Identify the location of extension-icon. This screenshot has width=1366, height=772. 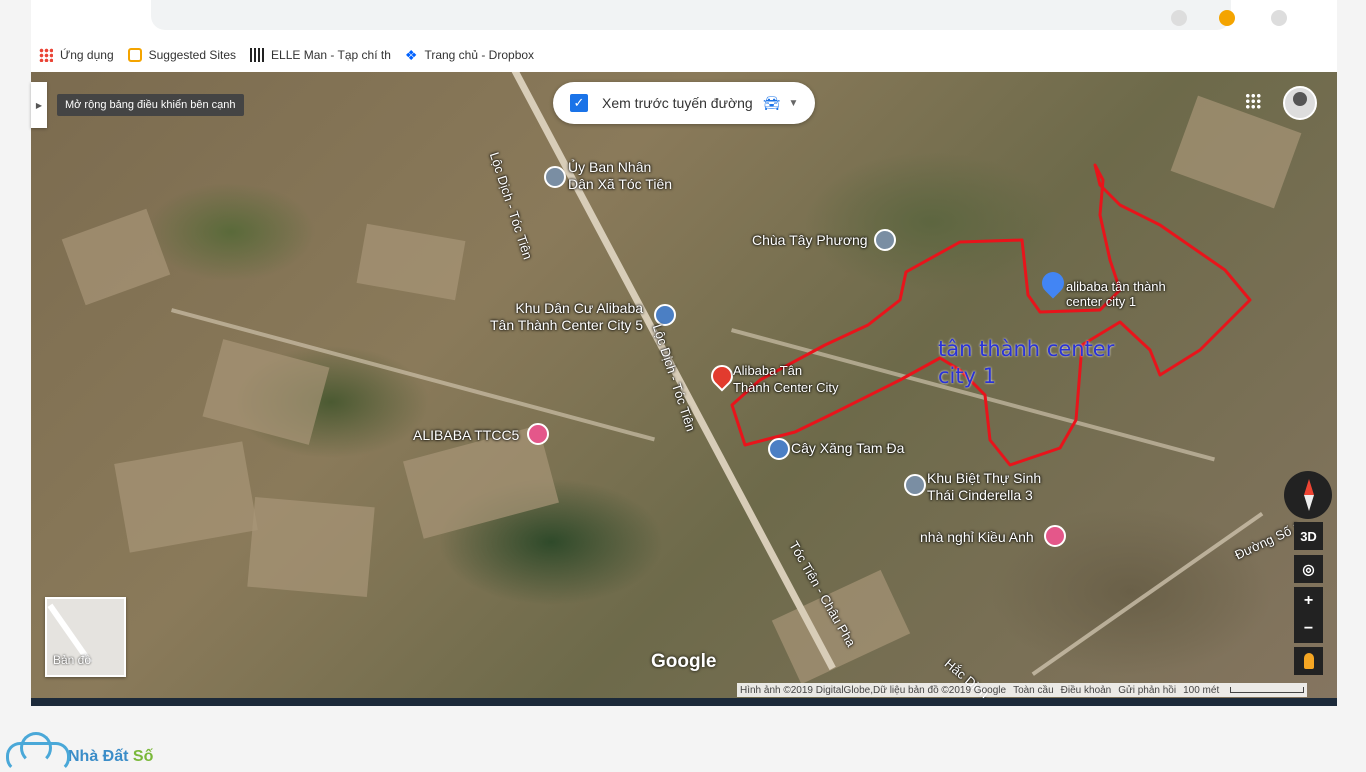
(1227, 18).